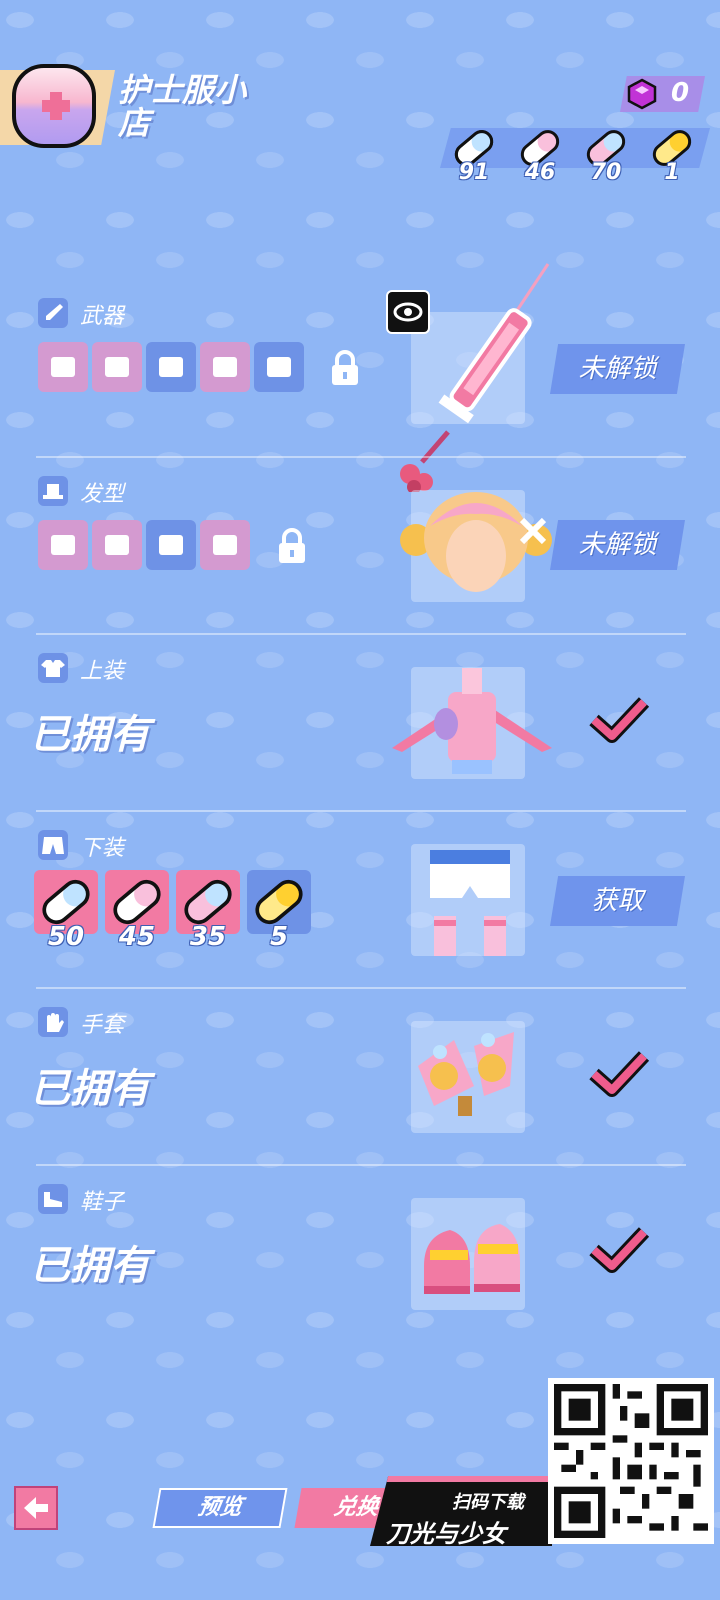 This screenshot has width=720, height=1600. I want to click on owned-label-shoes: 已拥有, so click(90, 1266).